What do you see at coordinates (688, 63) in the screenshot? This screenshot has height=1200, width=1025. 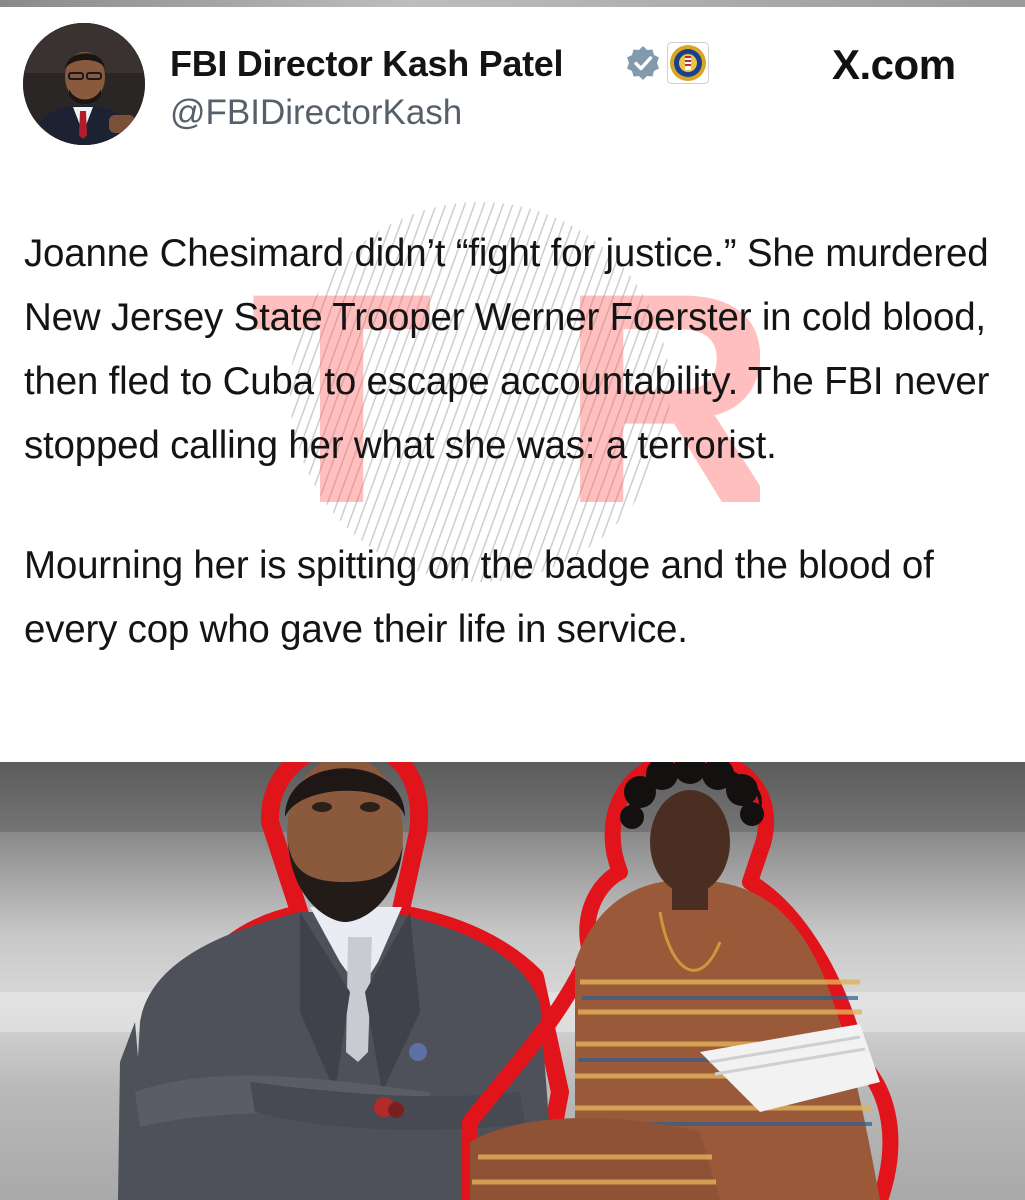 I see `fbi-seal-icon` at bounding box center [688, 63].